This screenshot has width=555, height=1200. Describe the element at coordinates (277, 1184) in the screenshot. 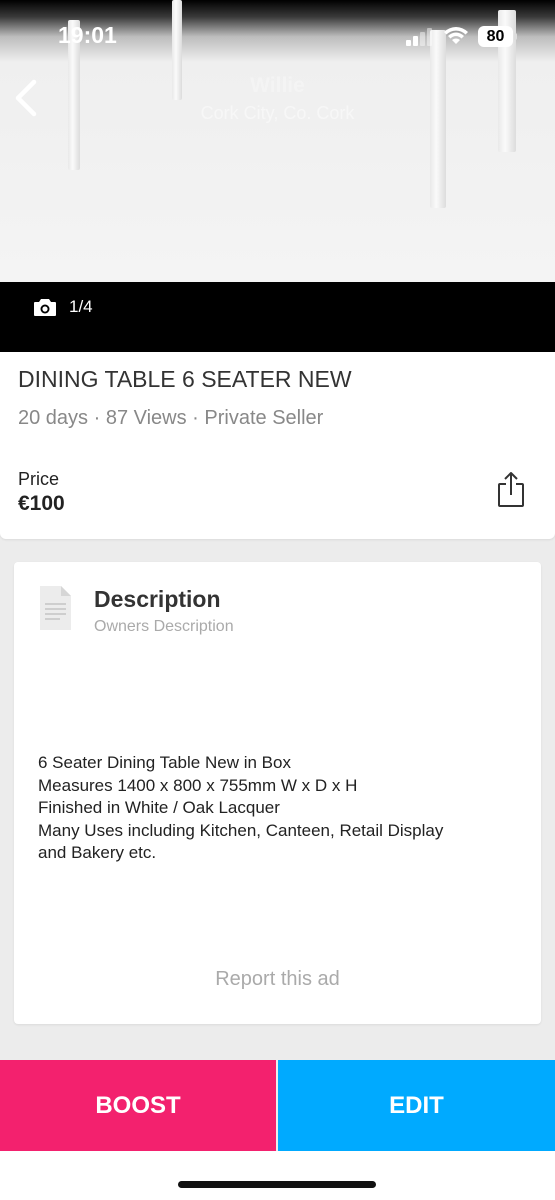

I see `home-indicator` at that location.